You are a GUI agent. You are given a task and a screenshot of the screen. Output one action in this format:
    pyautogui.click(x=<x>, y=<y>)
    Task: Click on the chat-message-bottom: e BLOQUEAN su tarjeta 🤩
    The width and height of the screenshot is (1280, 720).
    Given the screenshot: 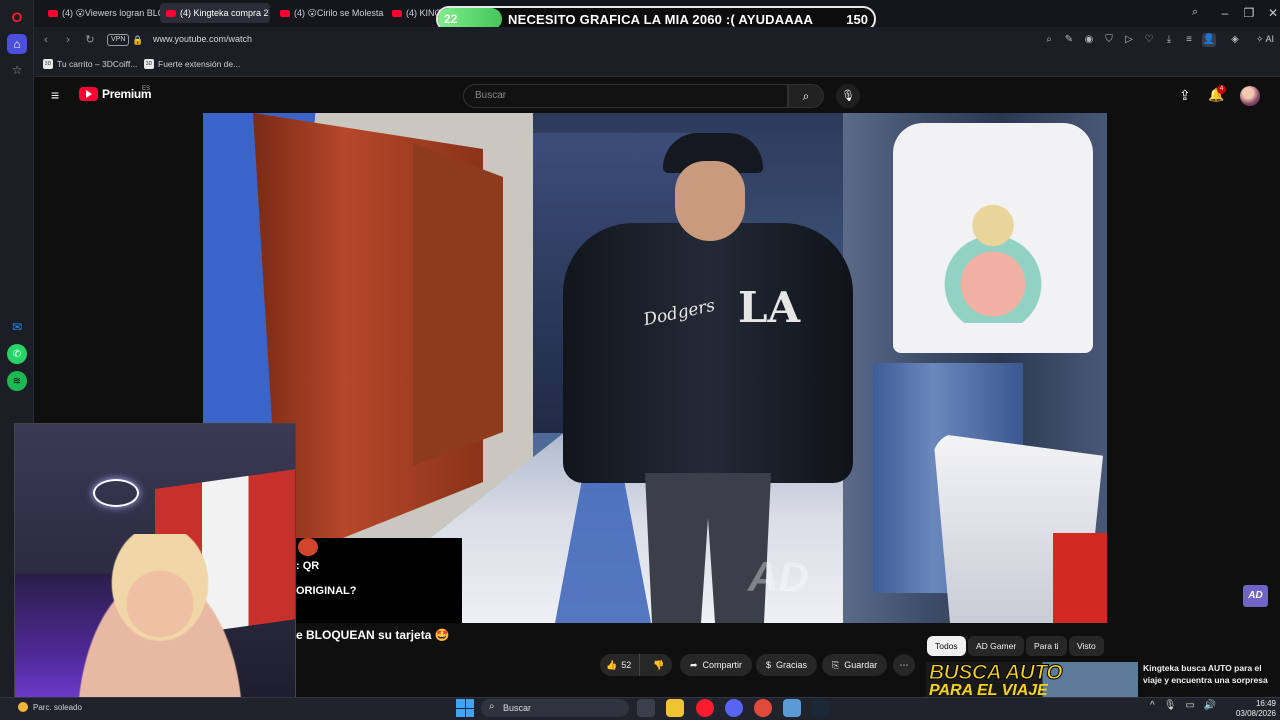 What is the action you would take?
    pyautogui.click(x=373, y=635)
    